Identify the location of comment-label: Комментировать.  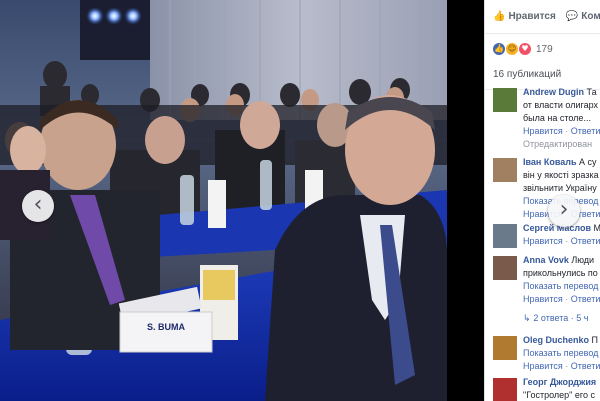
(590, 16).